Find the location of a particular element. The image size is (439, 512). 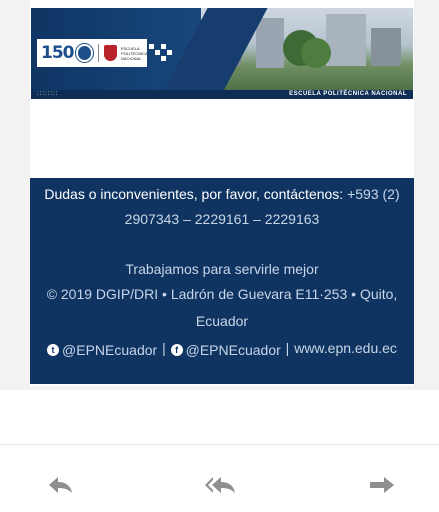

facebook-icon: f is located at coordinates (176, 350).